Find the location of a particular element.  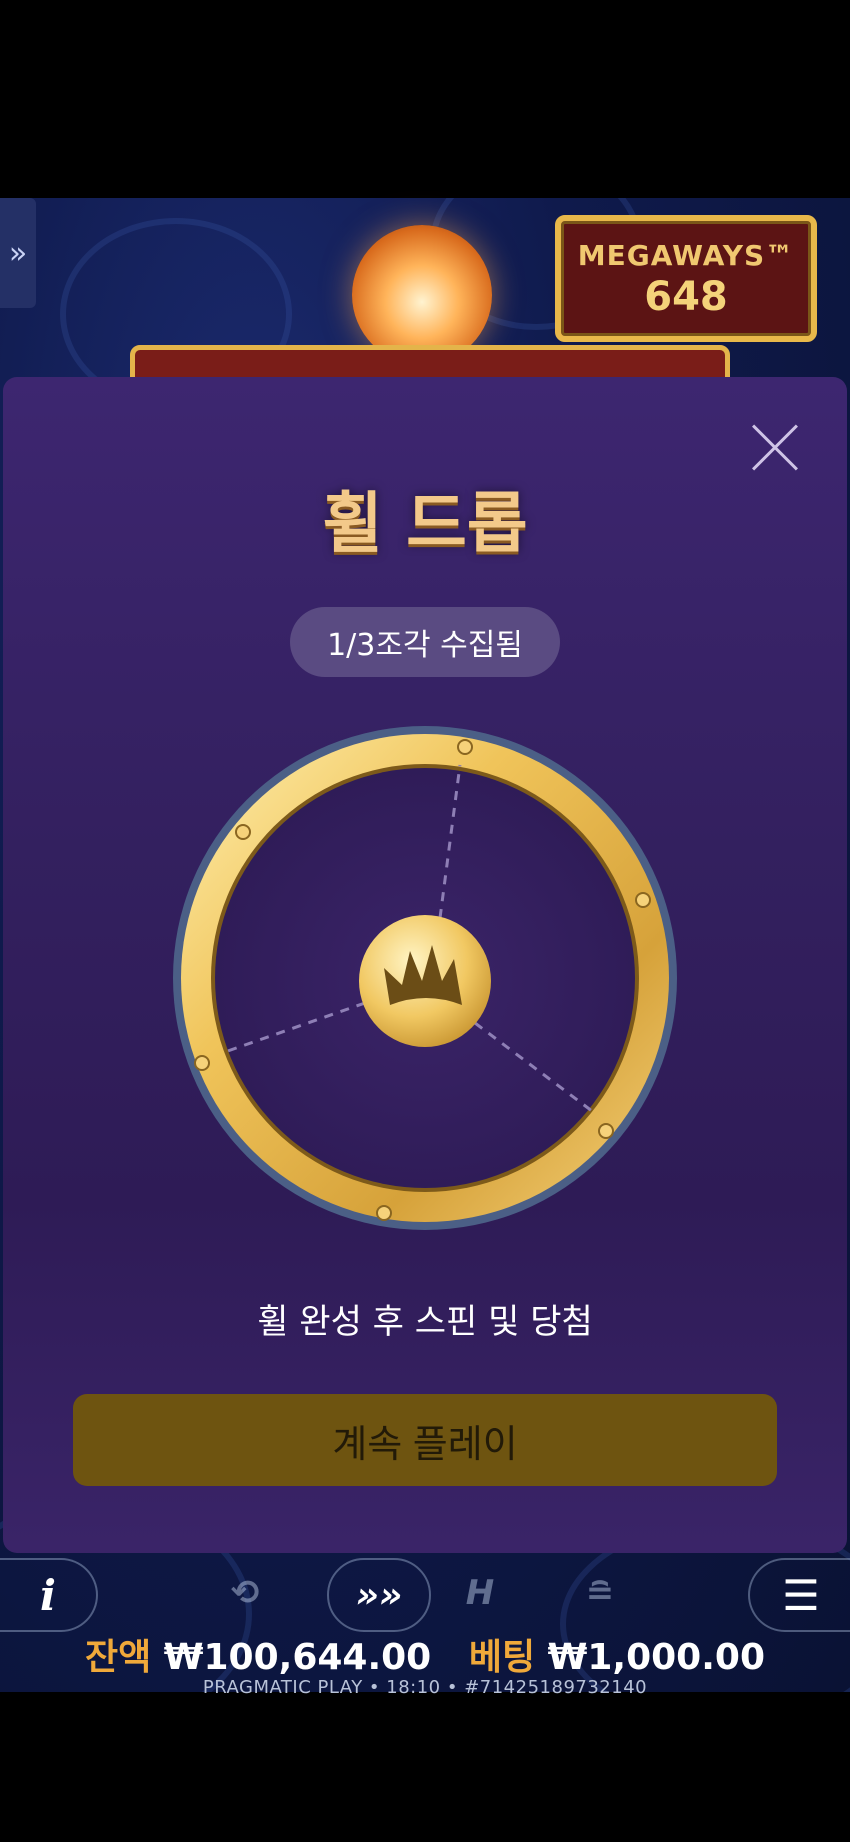

megaways-badge: MEGAWAYS™ 648 is located at coordinates (686, 278).